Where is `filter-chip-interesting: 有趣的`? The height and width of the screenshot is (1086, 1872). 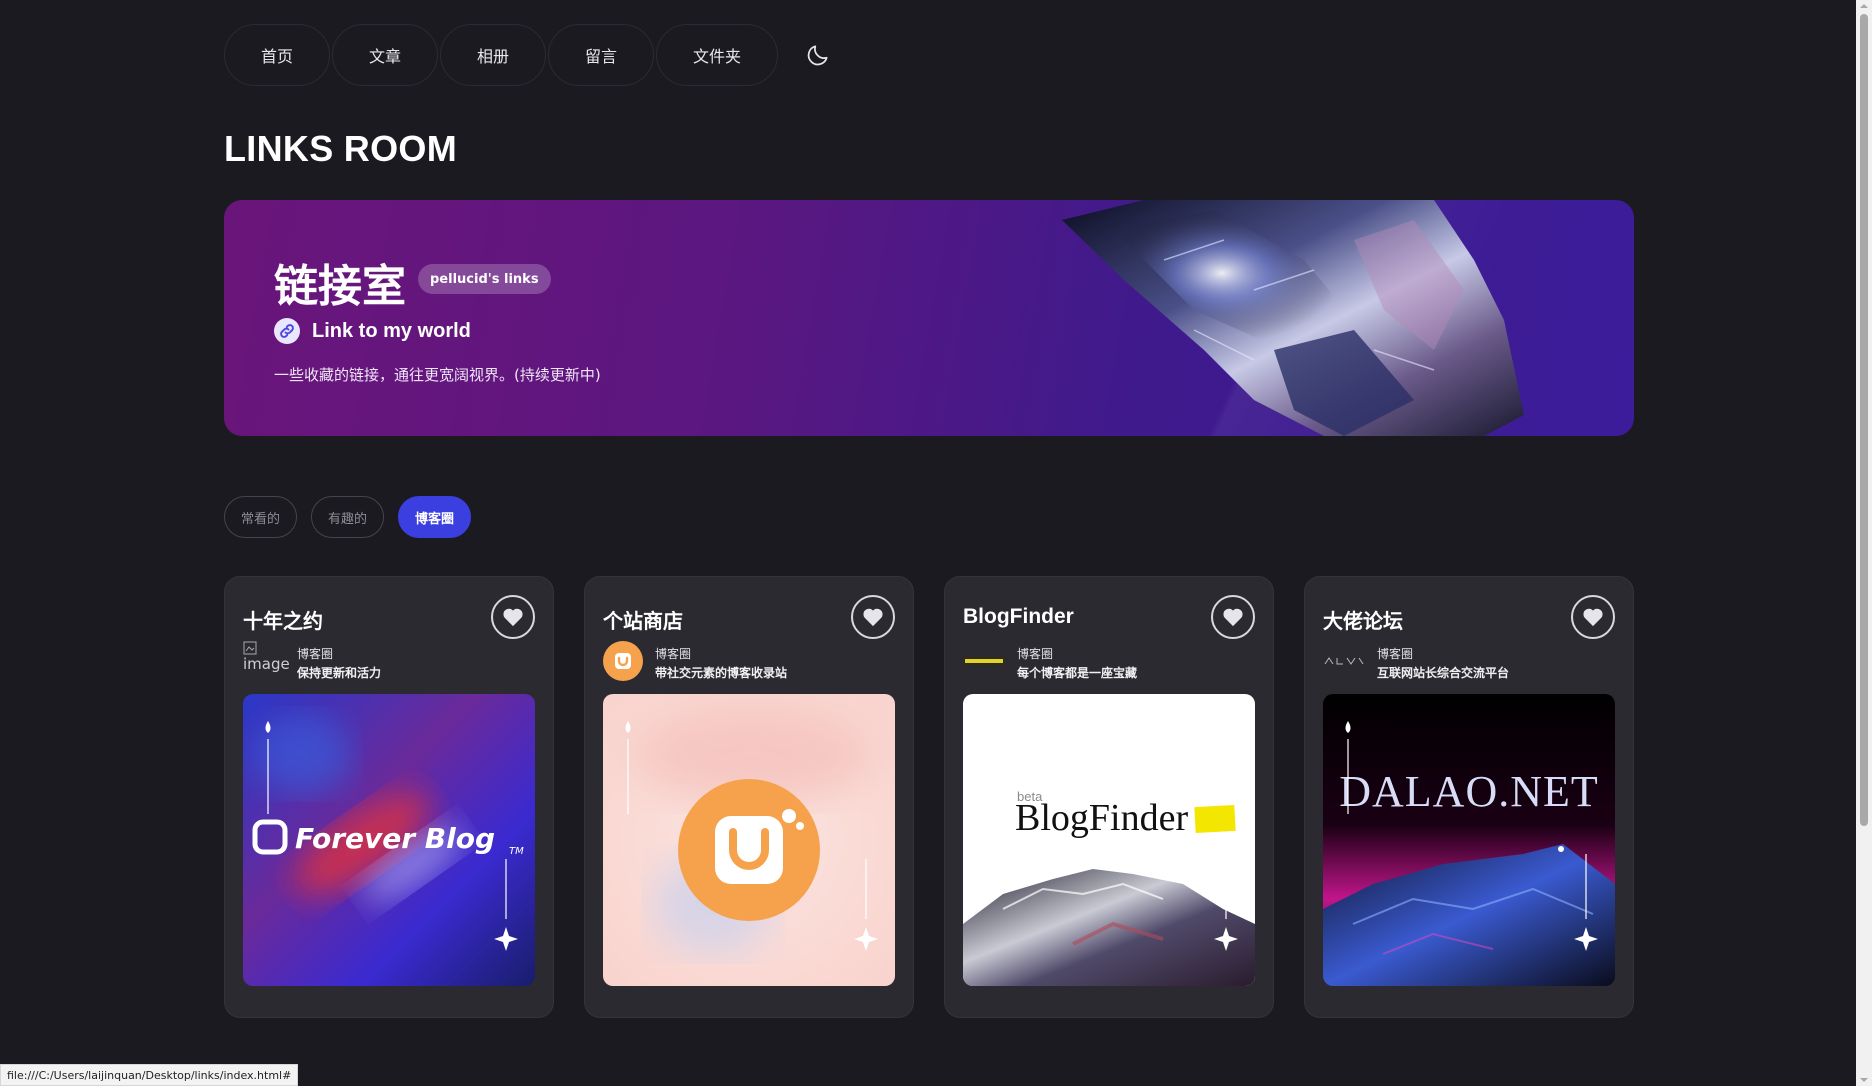 filter-chip-interesting: 有趣的 is located at coordinates (348, 517).